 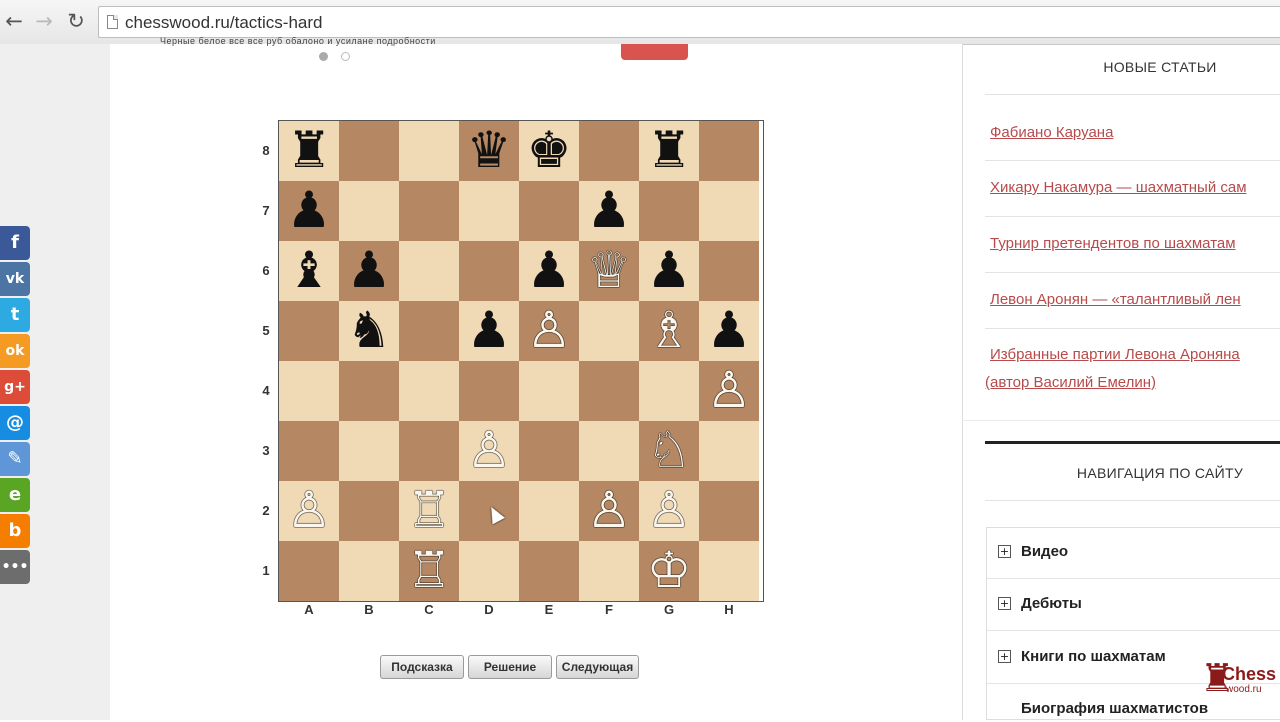 I want to click on article-link: Фабиано Каруана, so click(x=1051, y=132).